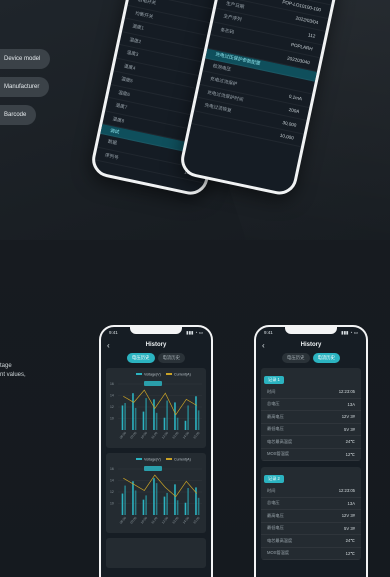 The width and height of the screenshot is (390, 577). Describe the element at coordinates (223, 81) in the screenshot. I see `row-label: 充电过流保护` at that location.